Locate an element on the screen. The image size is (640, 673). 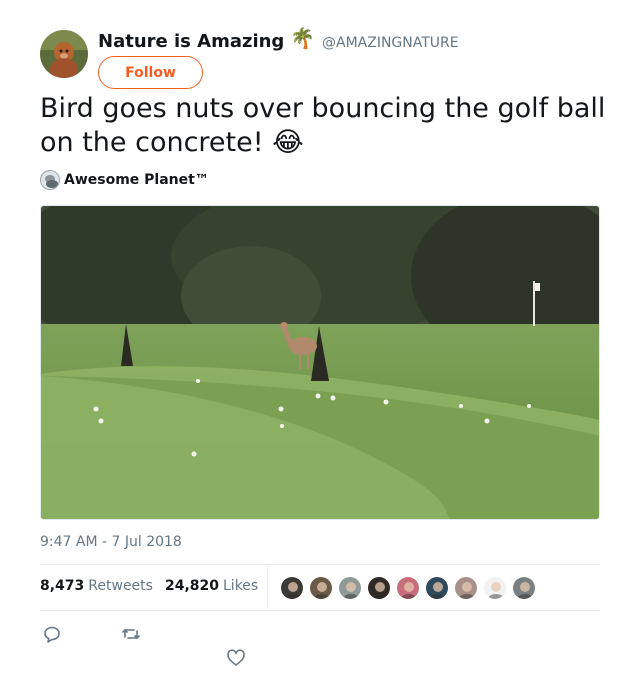
divider-top is located at coordinates (320, 564).